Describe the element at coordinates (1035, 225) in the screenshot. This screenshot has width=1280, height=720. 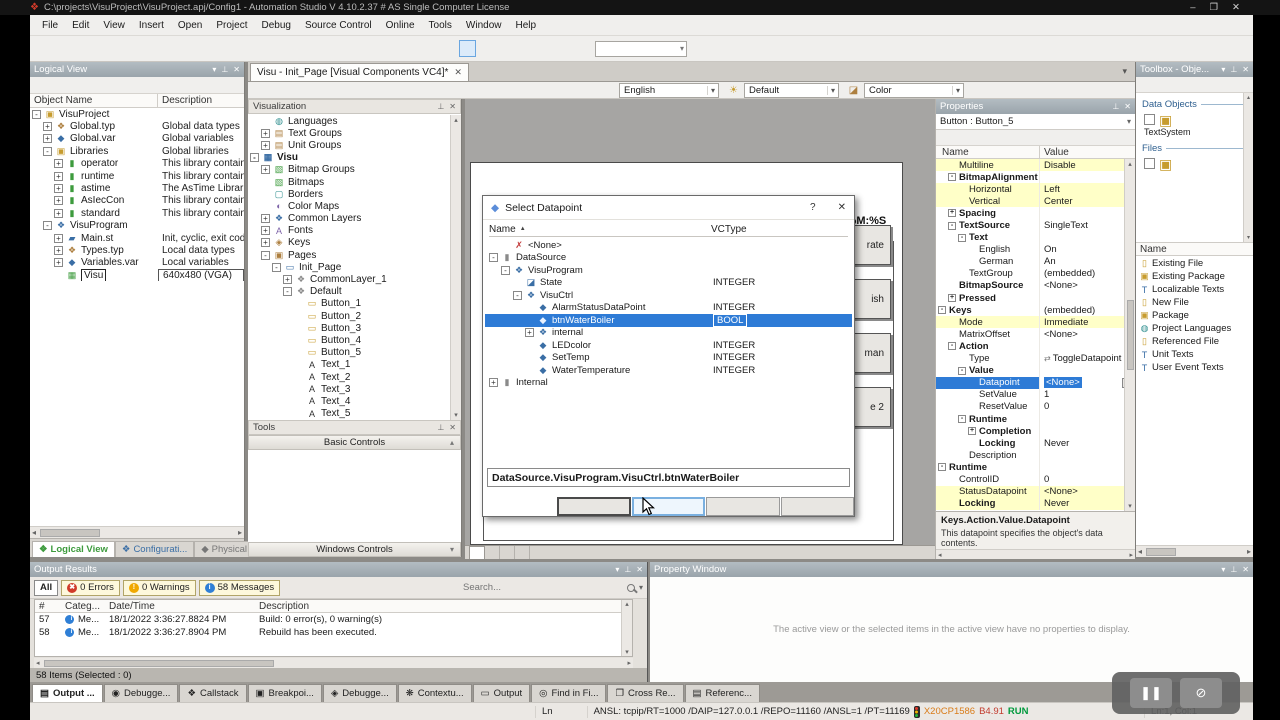
I see `property-row: -TextSource SingleText▫` at that location.